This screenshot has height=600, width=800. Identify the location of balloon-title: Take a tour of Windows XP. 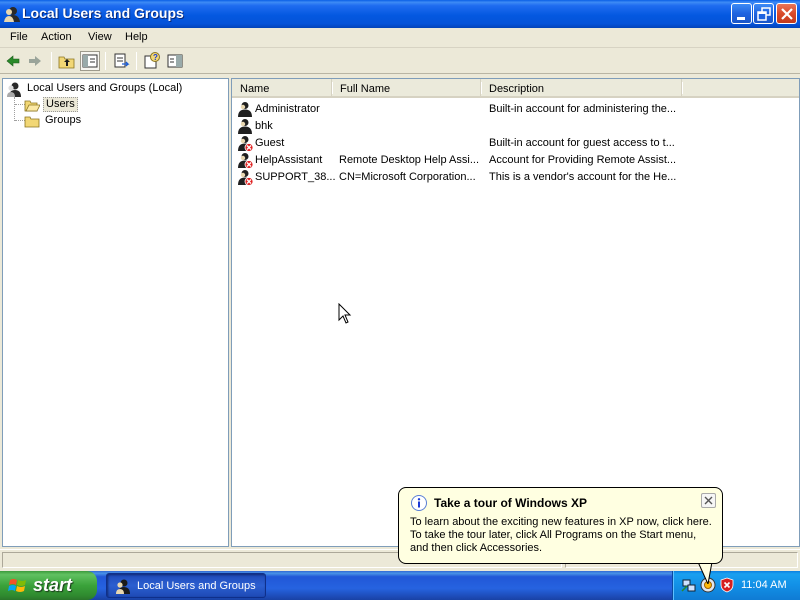
(511, 503).